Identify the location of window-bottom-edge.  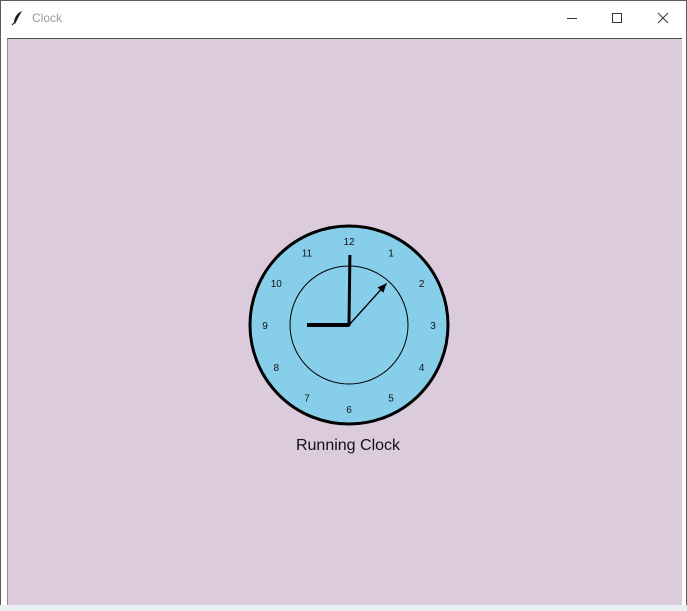
(343, 608).